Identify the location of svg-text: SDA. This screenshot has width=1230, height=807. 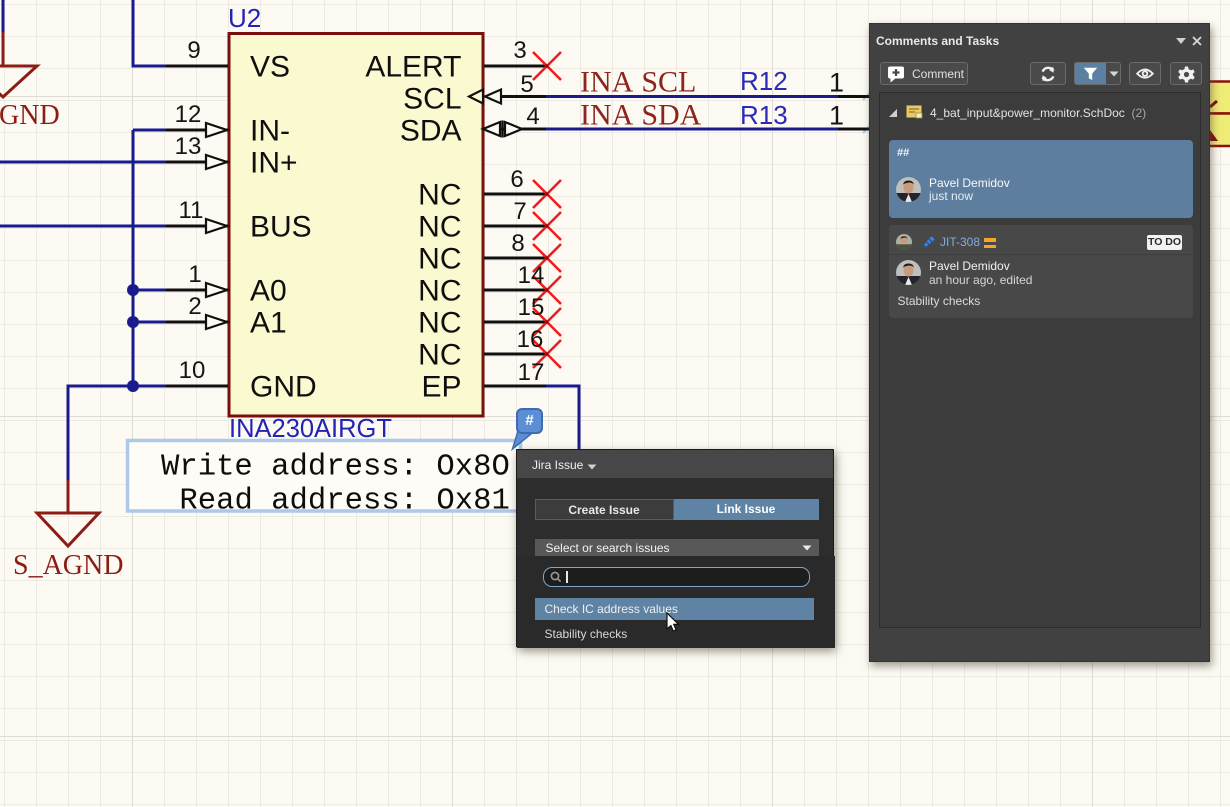
(431, 131).